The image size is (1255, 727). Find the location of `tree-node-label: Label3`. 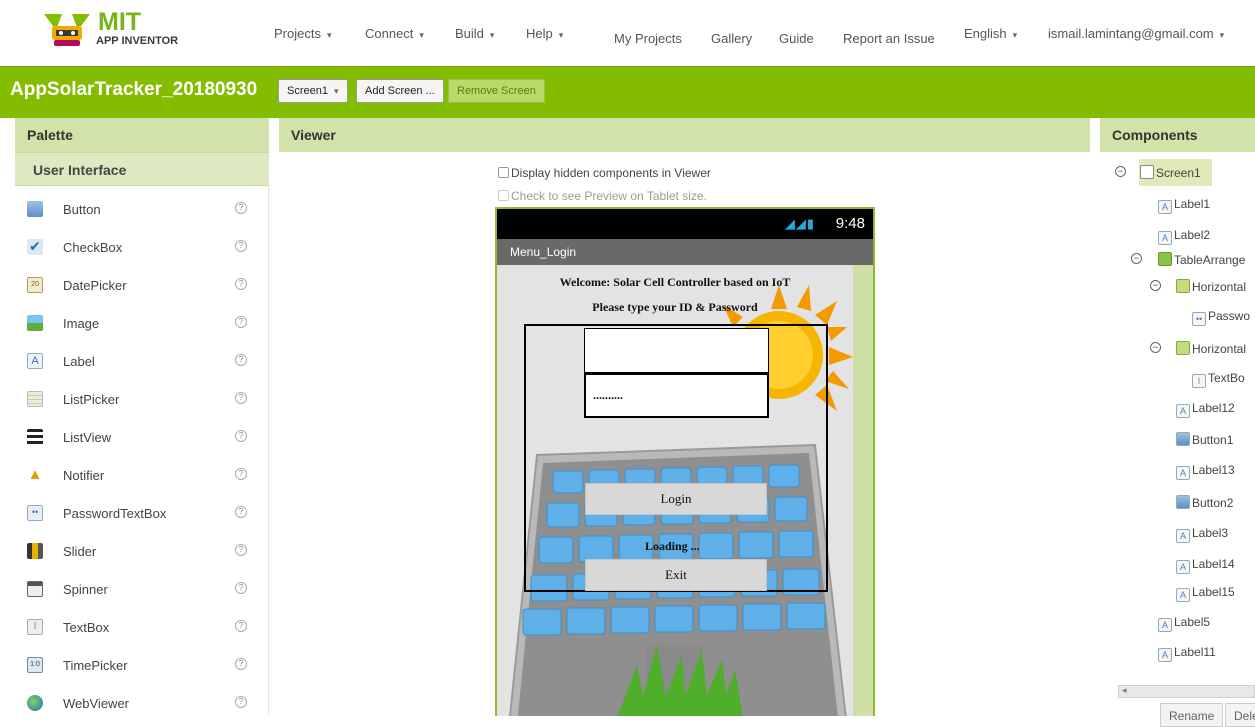

tree-node-label: Label3 is located at coordinates (1210, 533).